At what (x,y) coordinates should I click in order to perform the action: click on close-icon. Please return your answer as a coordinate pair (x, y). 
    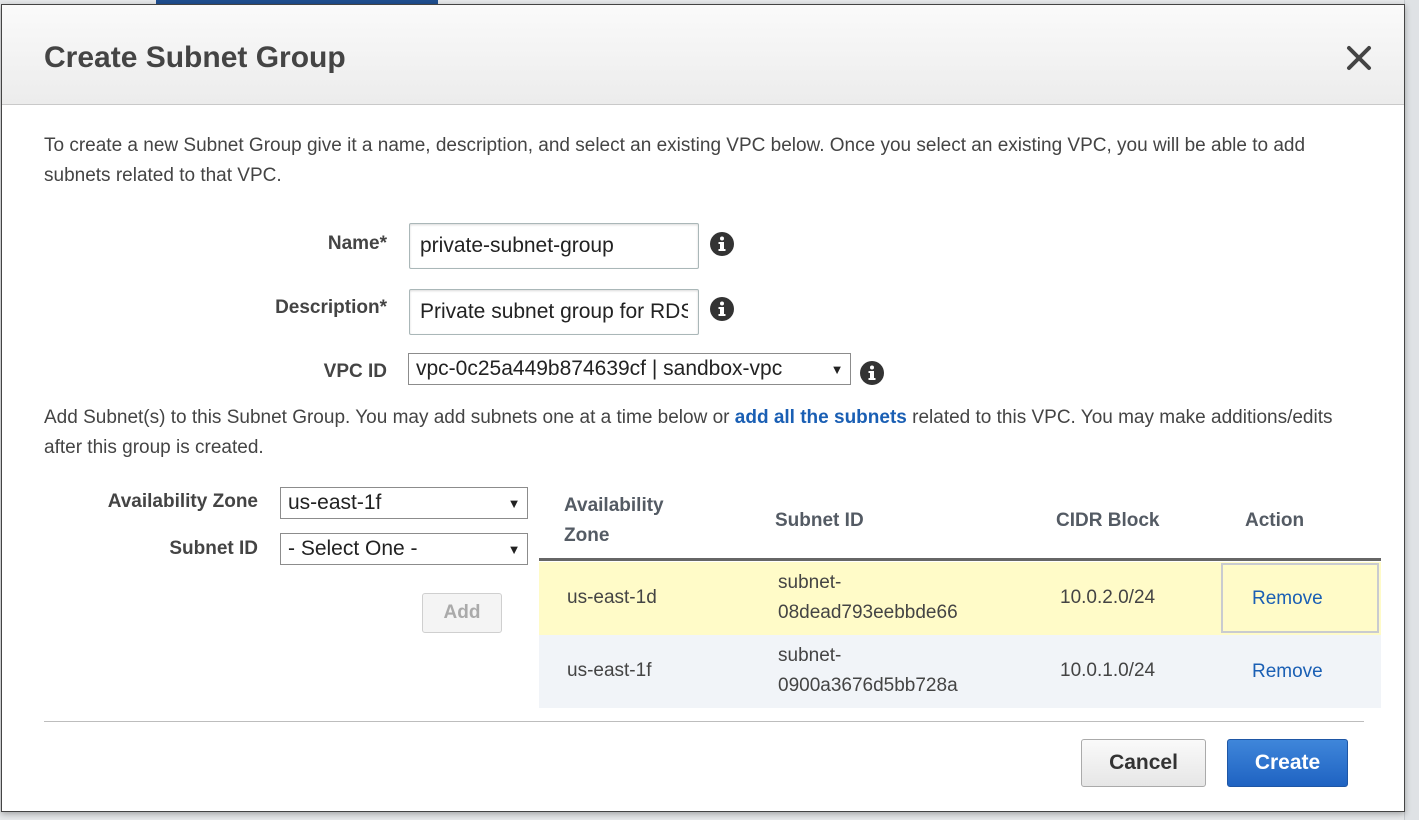
    Looking at the image, I should click on (1359, 58).